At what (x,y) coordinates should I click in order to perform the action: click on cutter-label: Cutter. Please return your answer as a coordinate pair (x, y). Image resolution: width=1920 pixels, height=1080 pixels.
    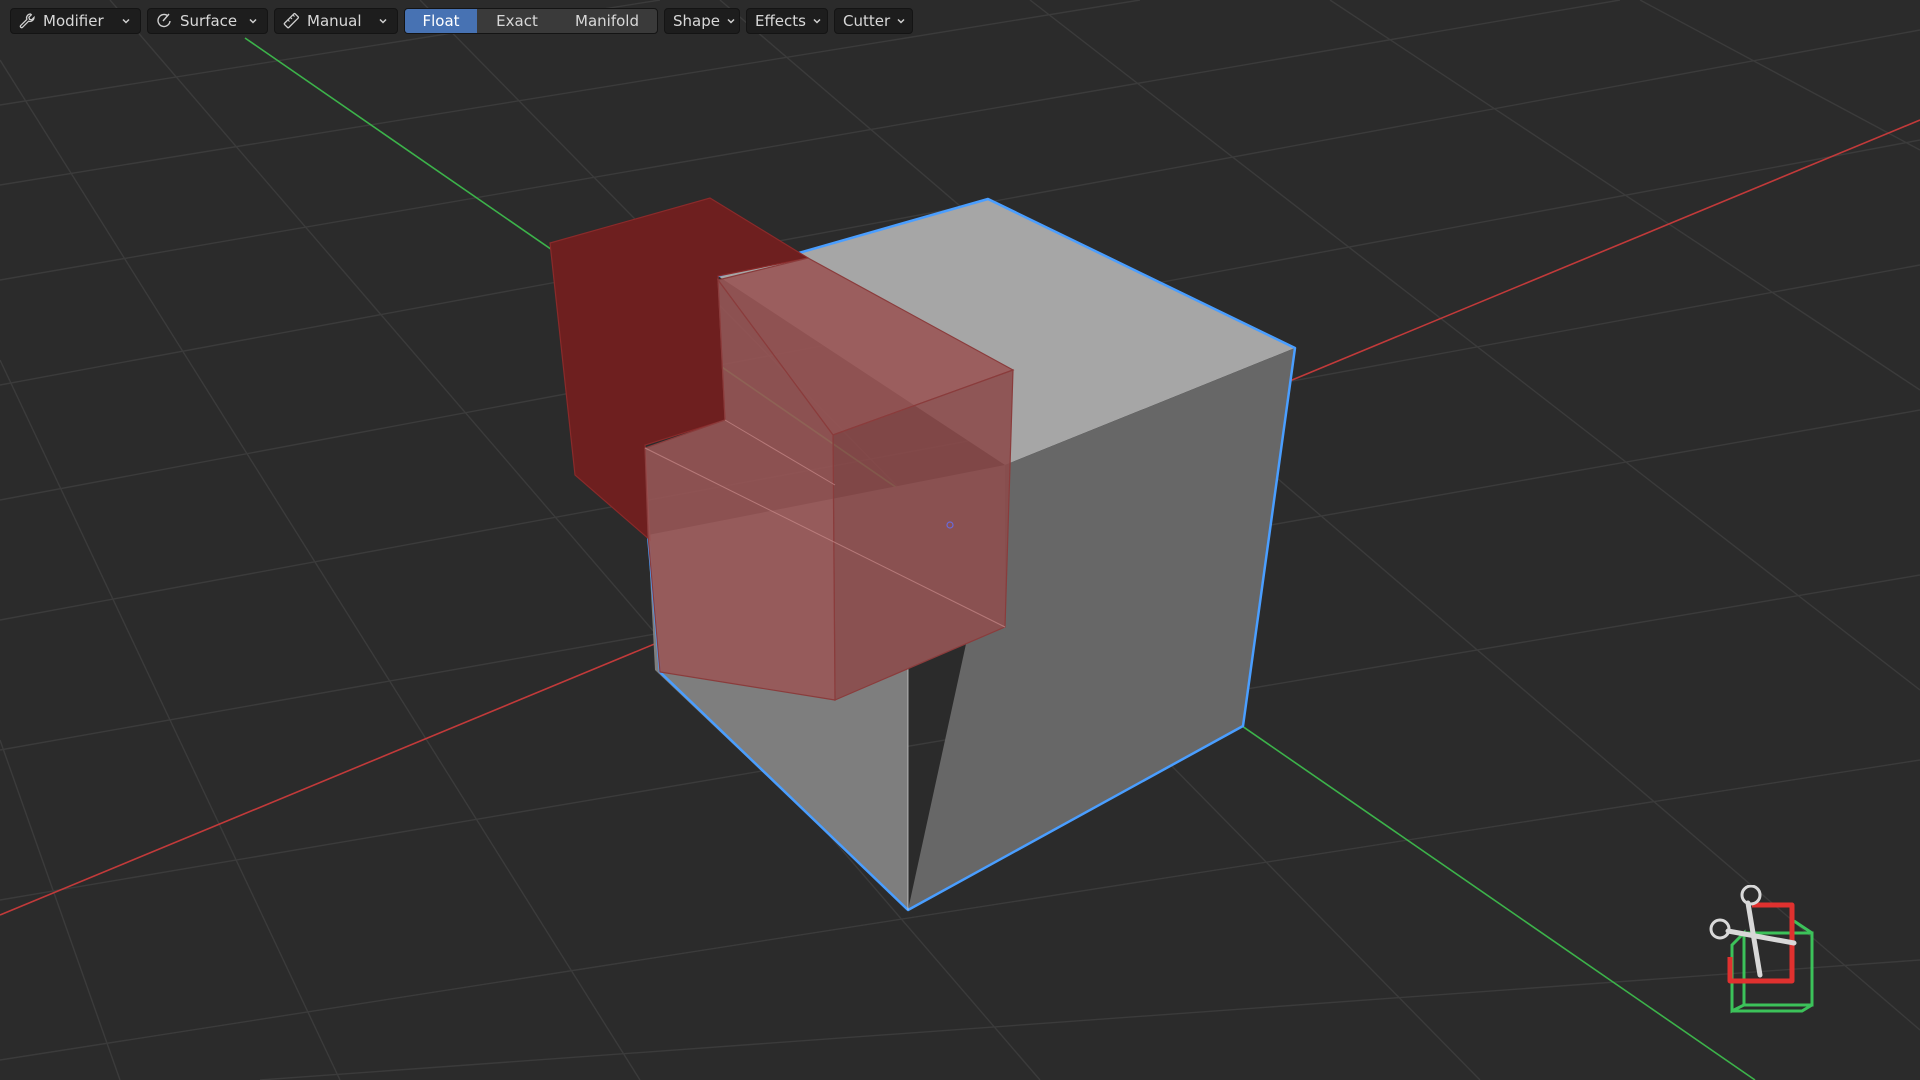
    Looking at the image, I should click on (867, 21).